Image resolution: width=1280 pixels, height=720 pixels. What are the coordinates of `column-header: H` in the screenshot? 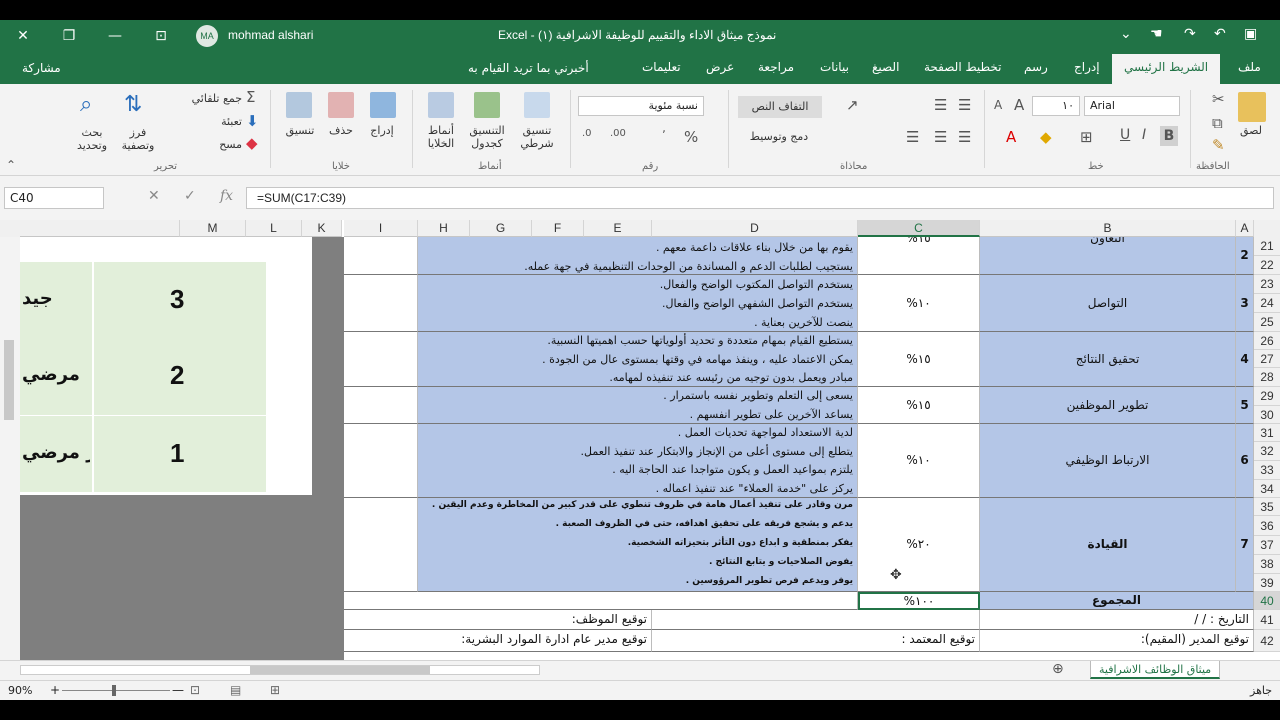 It's located at (444, 228).